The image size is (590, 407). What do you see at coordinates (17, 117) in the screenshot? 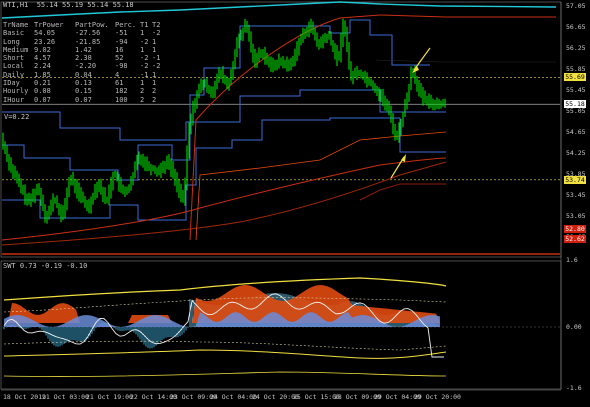
I see `v-value-label: V=0.22` at bounding box center [17, 117].